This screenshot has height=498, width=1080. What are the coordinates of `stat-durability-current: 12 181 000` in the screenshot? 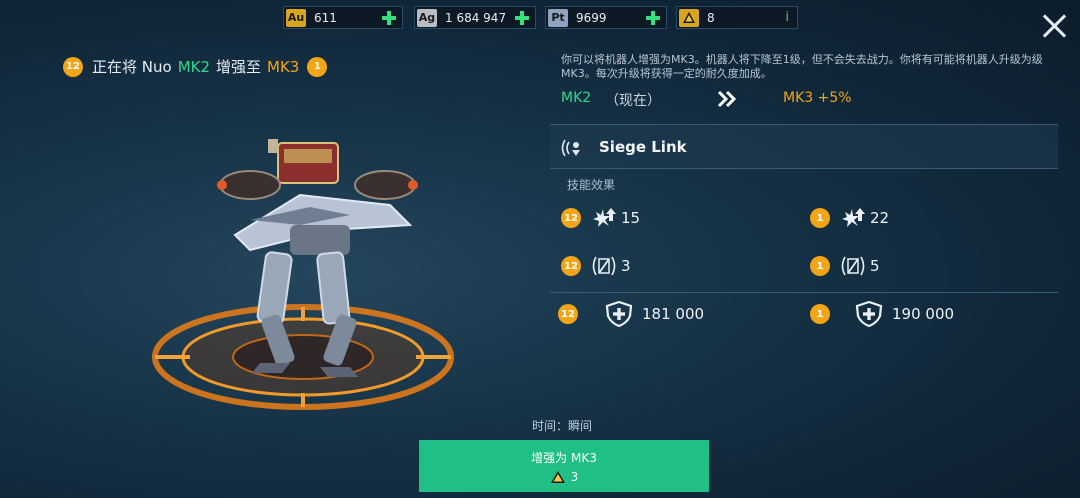 It's located at (631, 314).